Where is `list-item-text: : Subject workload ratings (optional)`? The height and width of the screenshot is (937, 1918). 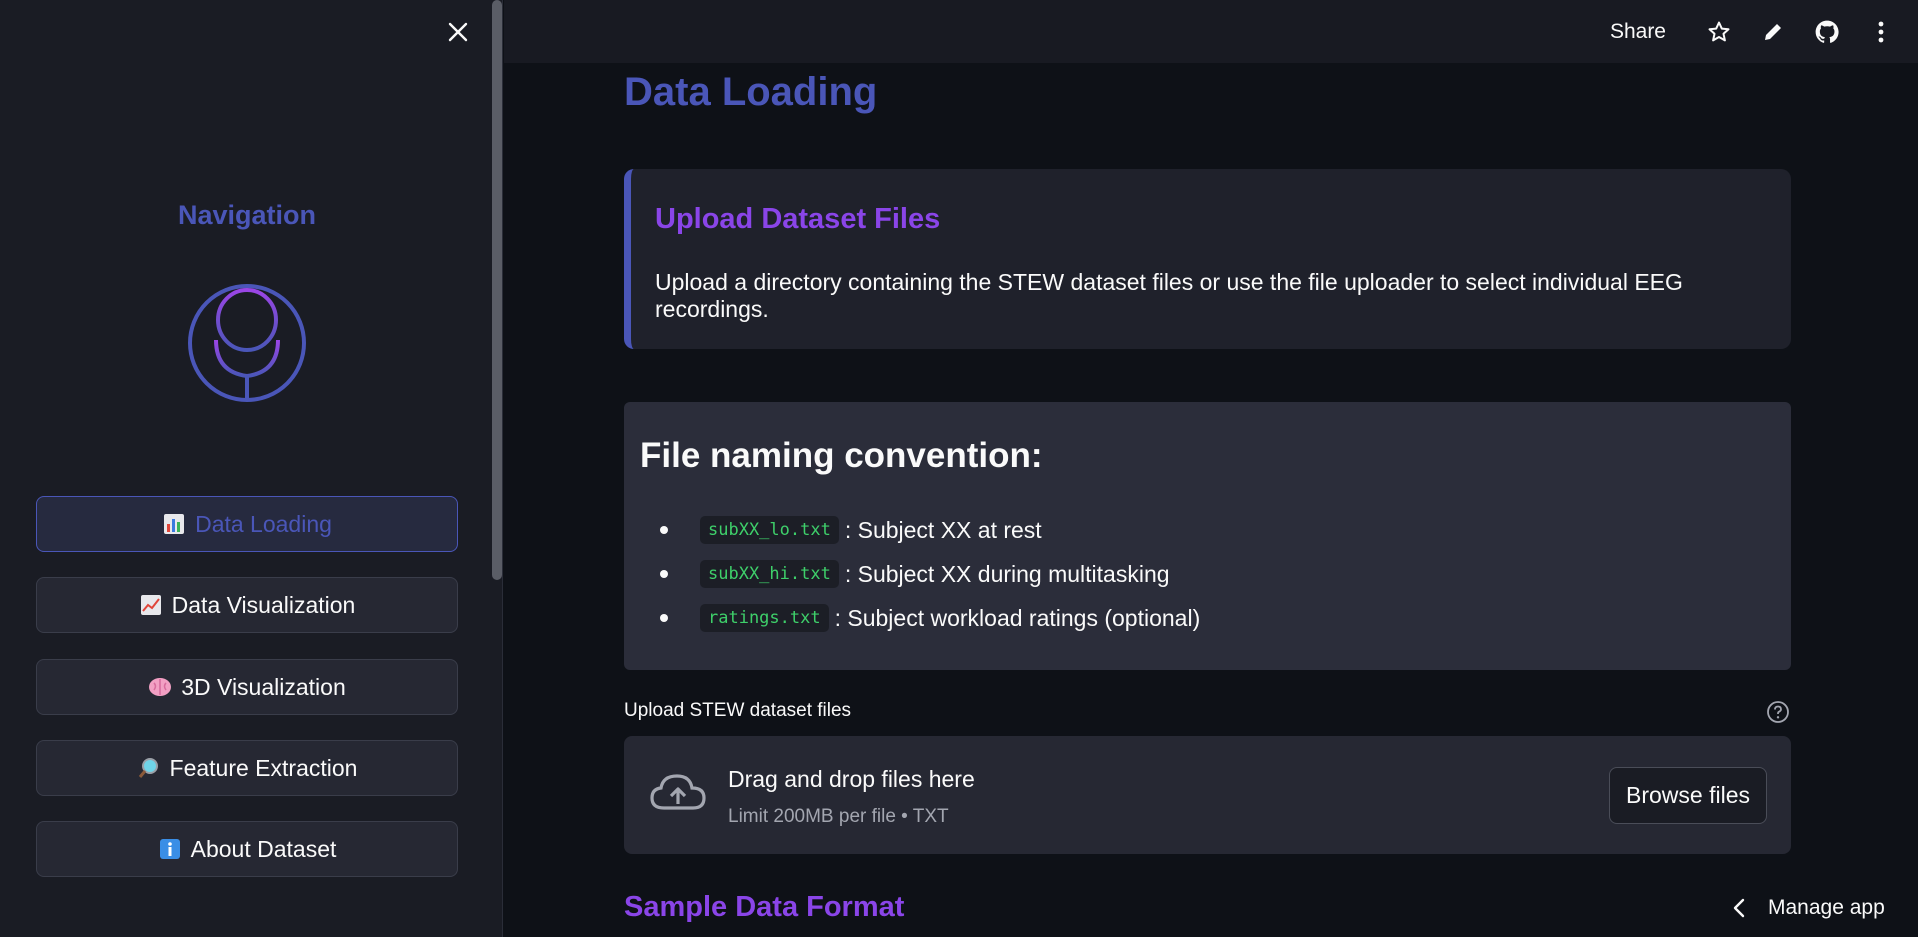 list-item-text: : Subject workload ratings (optional) is located at coordinates (1017, 617).